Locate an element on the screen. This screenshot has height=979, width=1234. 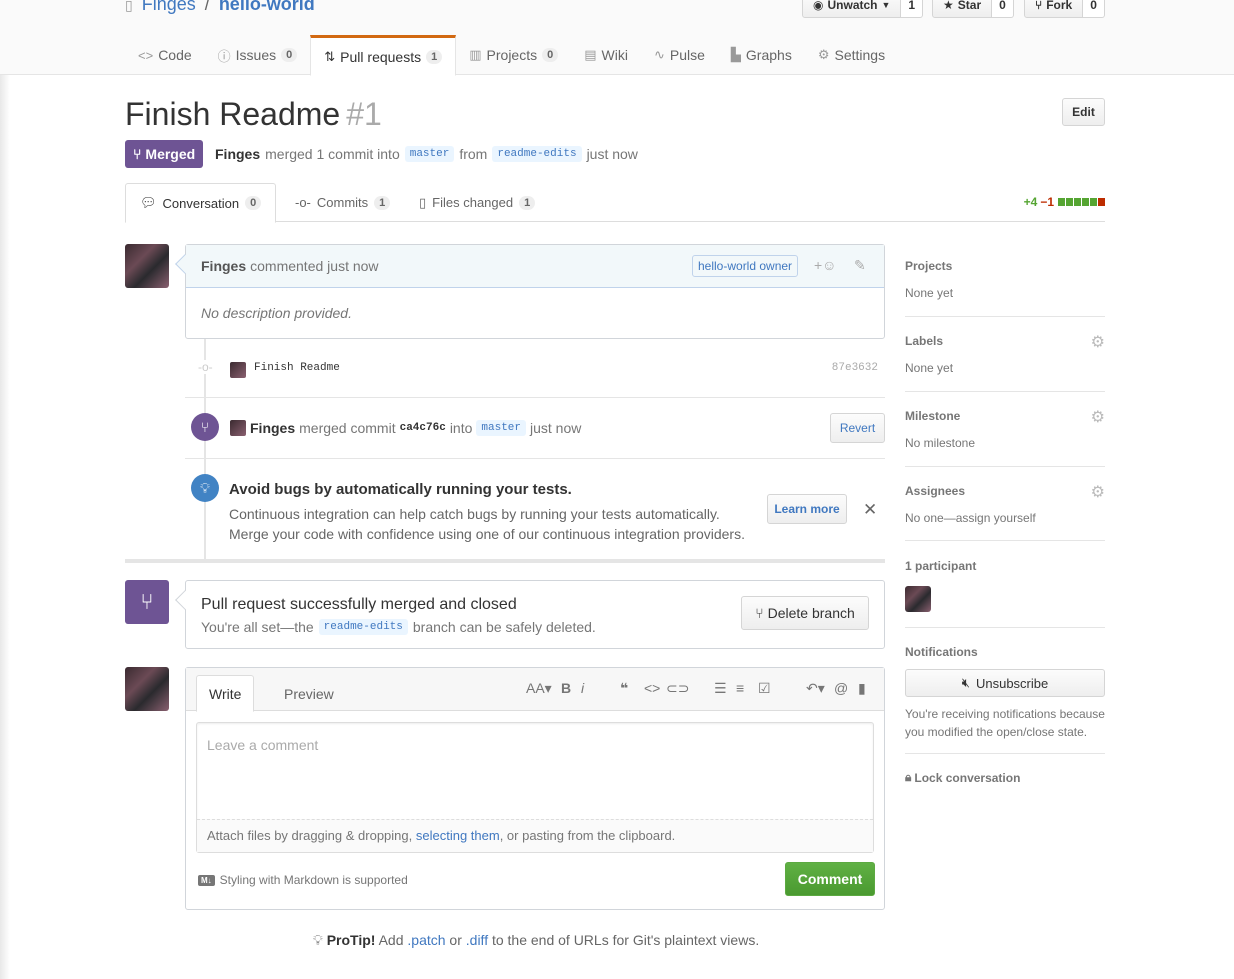
watchers-count: 1 is located at coordinates (912, 9).